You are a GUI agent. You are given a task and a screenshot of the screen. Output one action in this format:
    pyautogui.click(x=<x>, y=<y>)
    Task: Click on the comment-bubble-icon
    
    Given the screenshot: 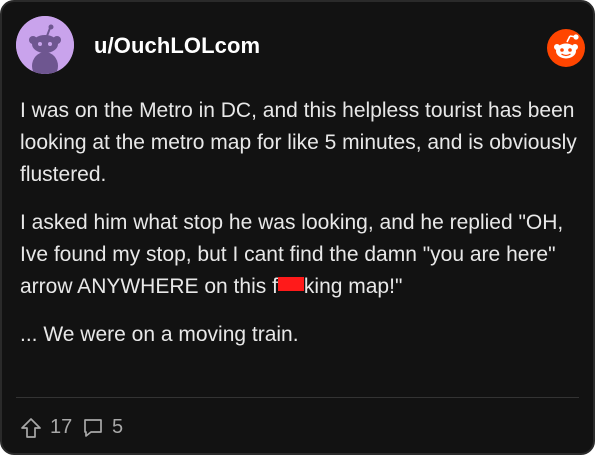 What is the action you would take?
    pyautogui.click(x=93, y=427)
    